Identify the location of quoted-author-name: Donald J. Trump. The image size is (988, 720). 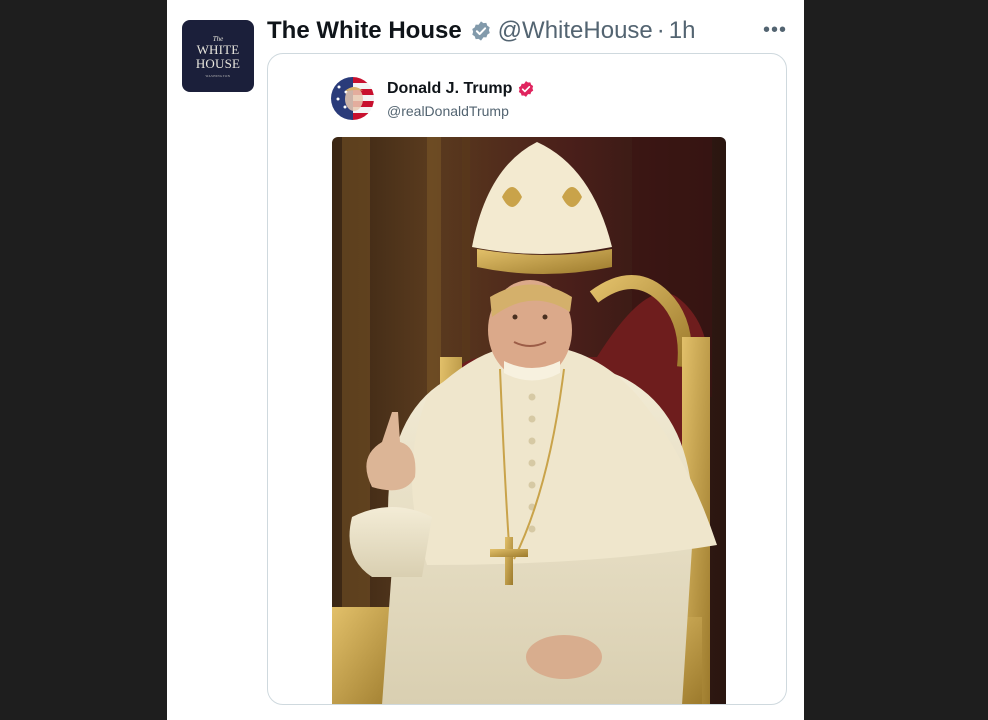
(449, 89).